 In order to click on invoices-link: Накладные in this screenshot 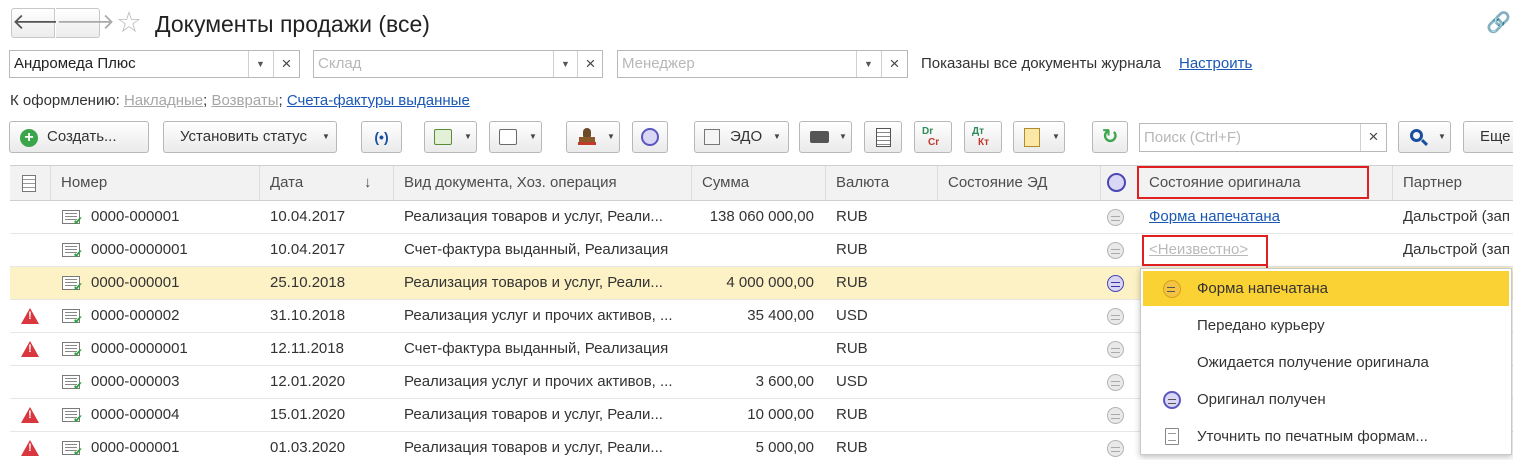, I will do `click(163, 100)`.